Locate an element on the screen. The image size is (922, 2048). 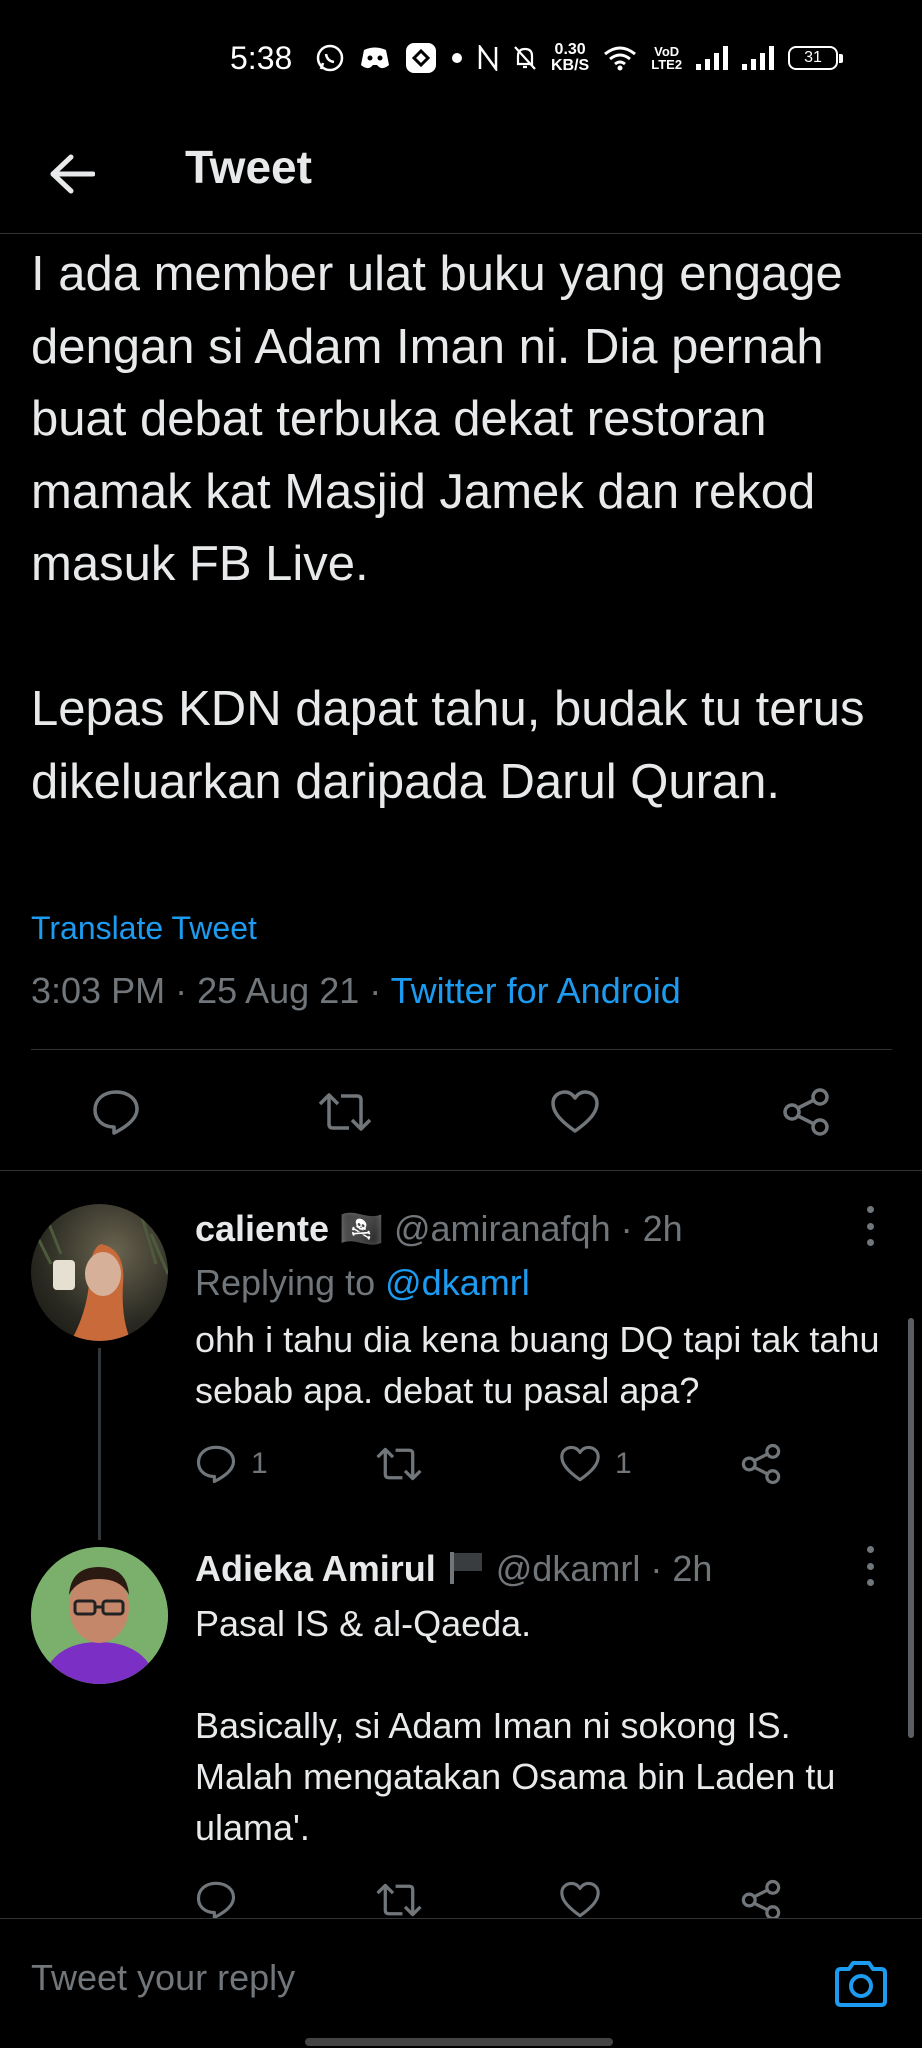
camera-icon is located at coordinates (861, 1984).